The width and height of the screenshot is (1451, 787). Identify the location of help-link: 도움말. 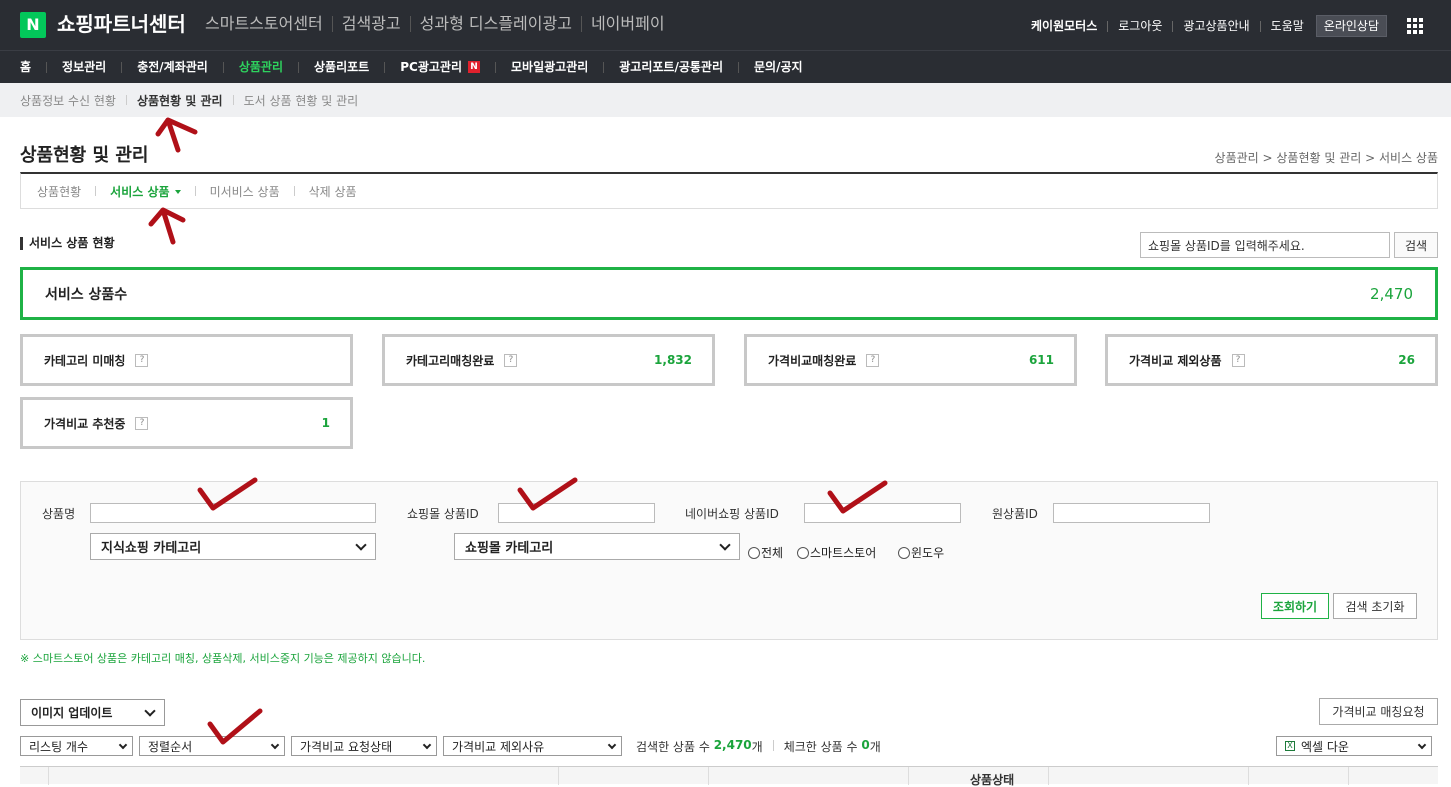
(1287, 26).